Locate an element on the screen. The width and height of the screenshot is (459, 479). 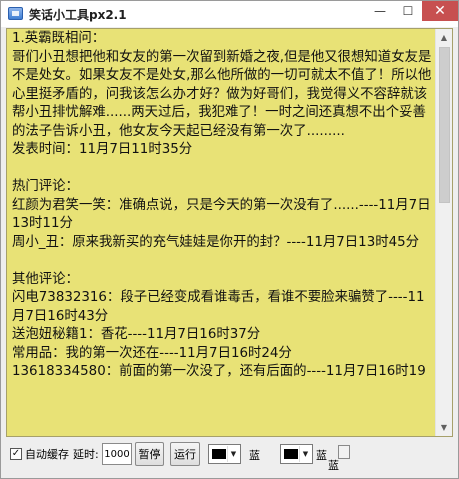
title-bar: 笑话小工具px2.1 — ☐ ✕ is located at coordinates (229, 14).